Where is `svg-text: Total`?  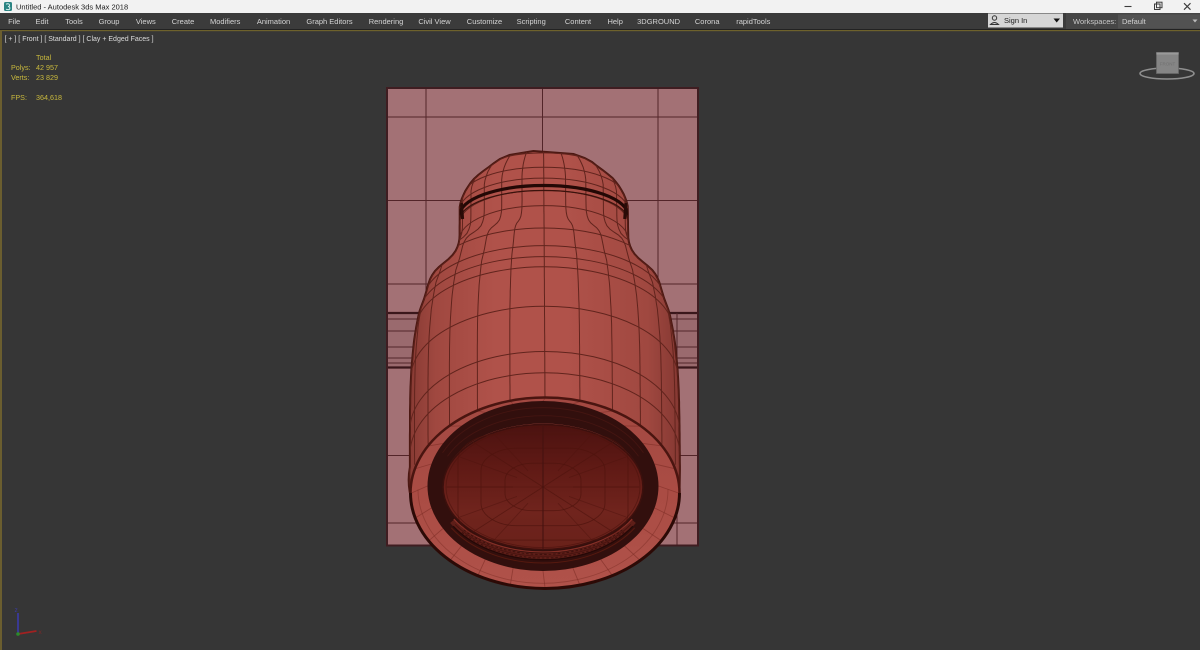
svg-text: Total is located at coordinates (44, 57).